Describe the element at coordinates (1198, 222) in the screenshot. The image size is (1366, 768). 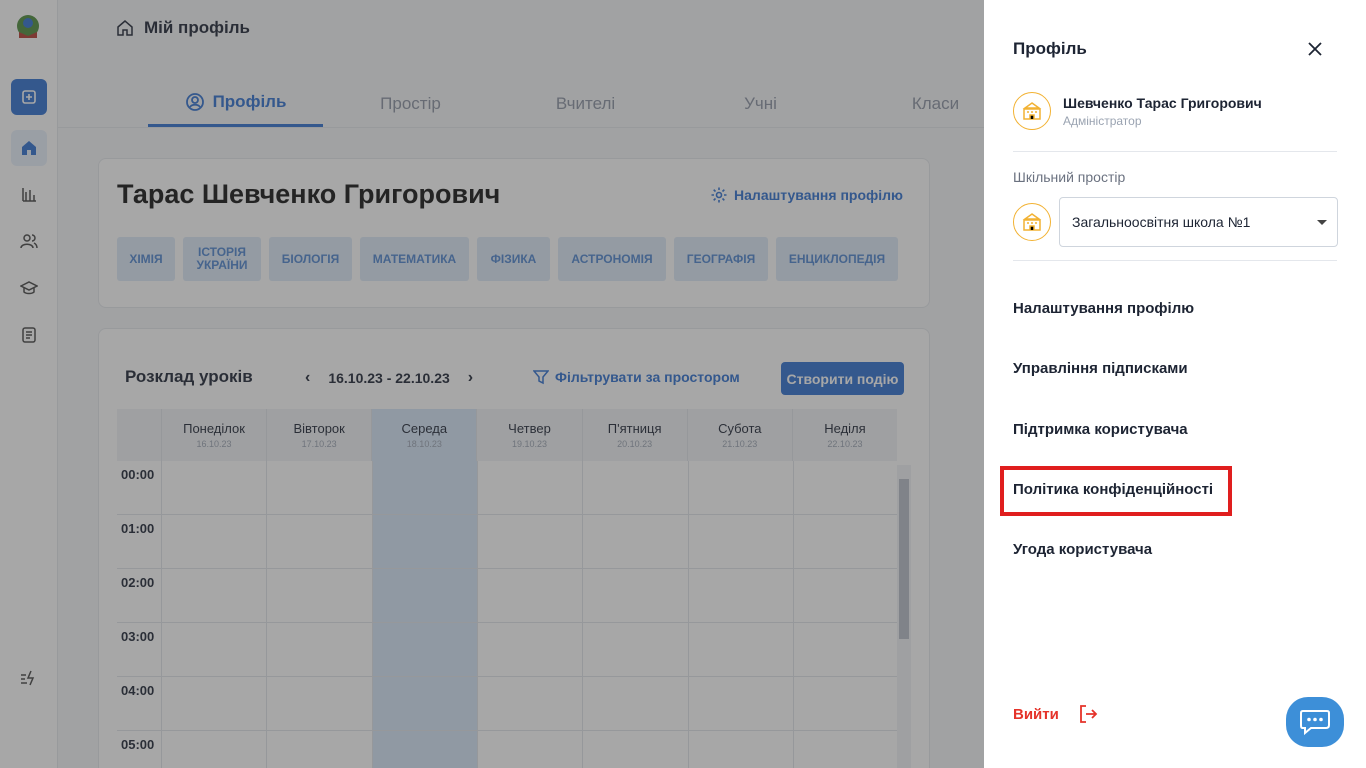
I see `space-select: Загальноосвітня школа №1` at that location.